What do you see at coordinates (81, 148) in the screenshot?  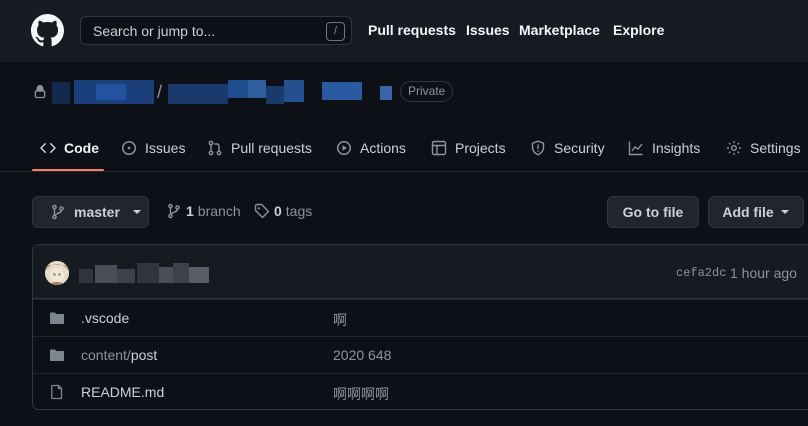 I see `tab-code-label: Code` at bounding box center [81, 148].